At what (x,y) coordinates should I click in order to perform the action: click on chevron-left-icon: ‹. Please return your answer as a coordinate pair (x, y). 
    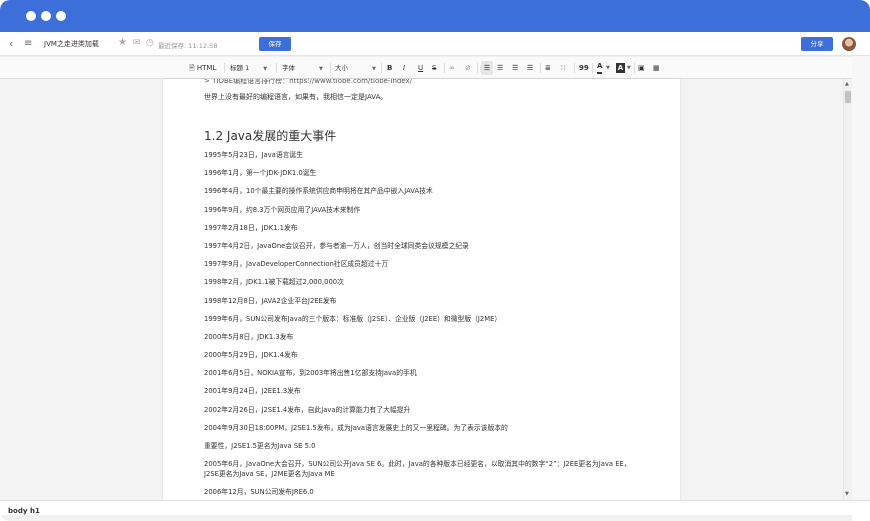
    Looking at the image, I should click on (11, 44).